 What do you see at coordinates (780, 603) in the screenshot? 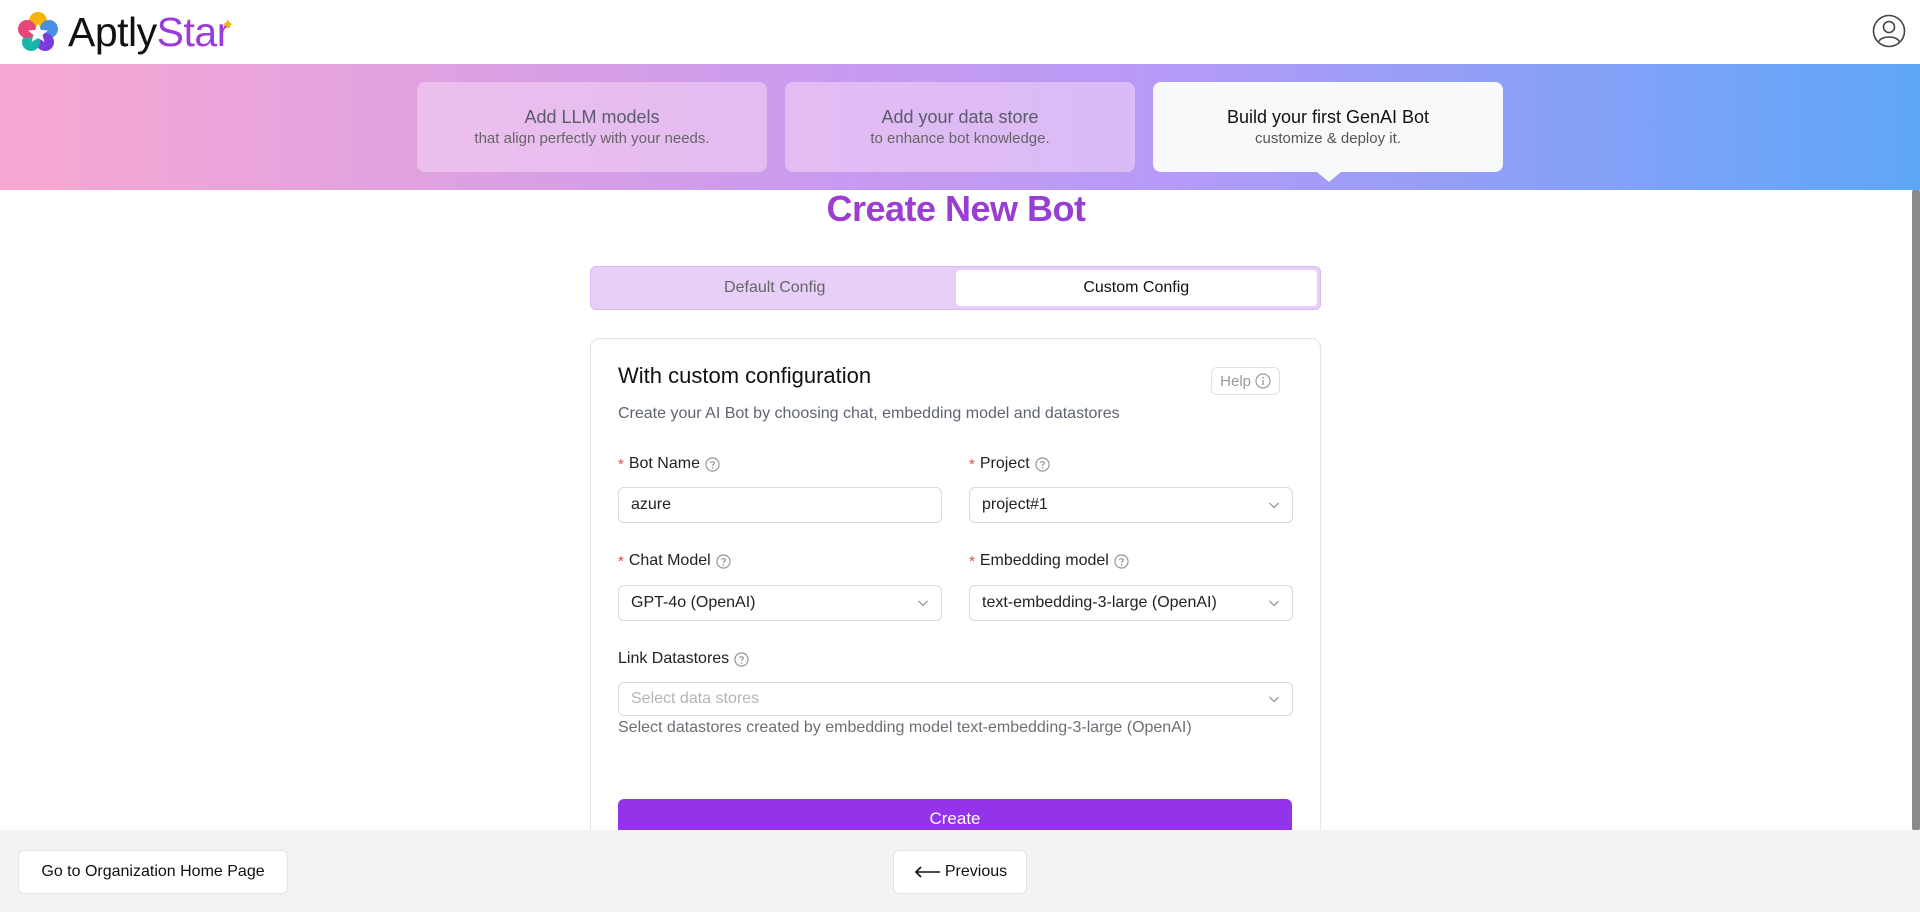
I see `chat-model-select: GPT-4o (OpenAI)` at bounding box center [780, 603].